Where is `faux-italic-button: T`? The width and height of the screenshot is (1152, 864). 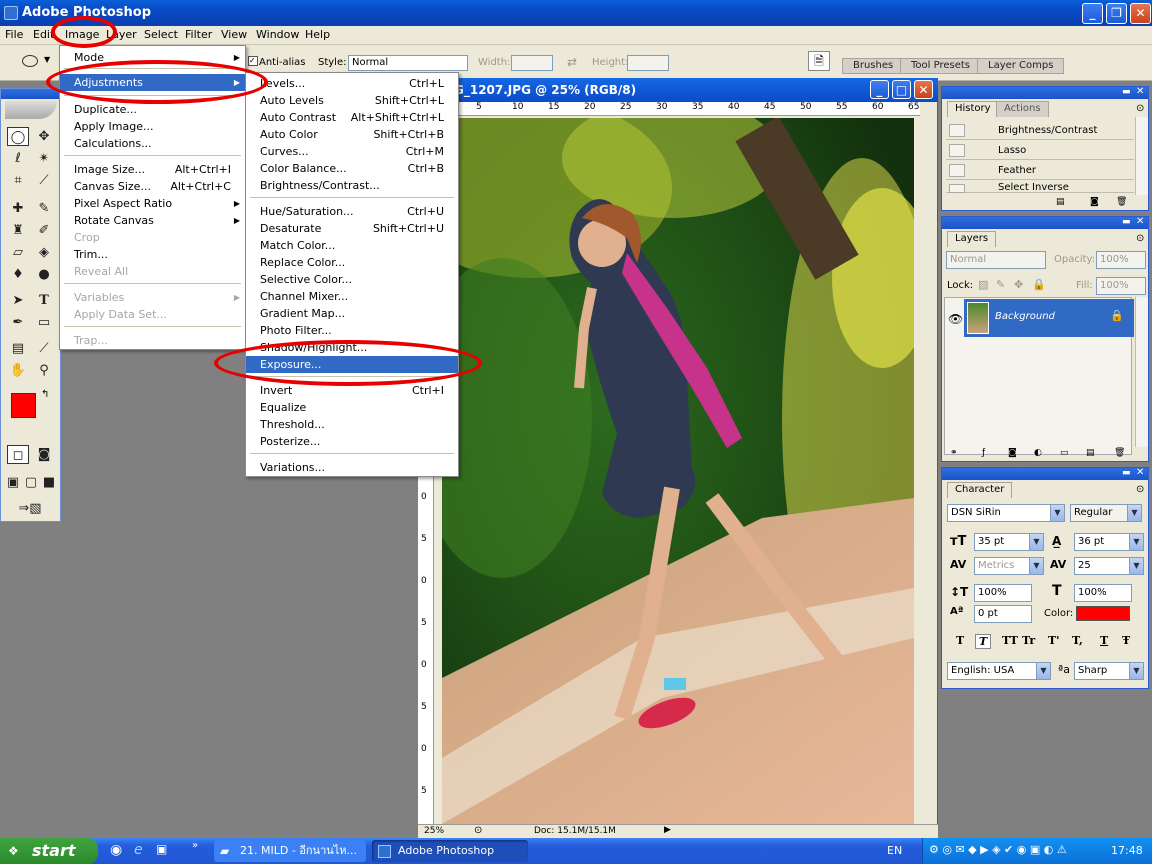 faux-italic-button: T is located at coordinates (983, 641).